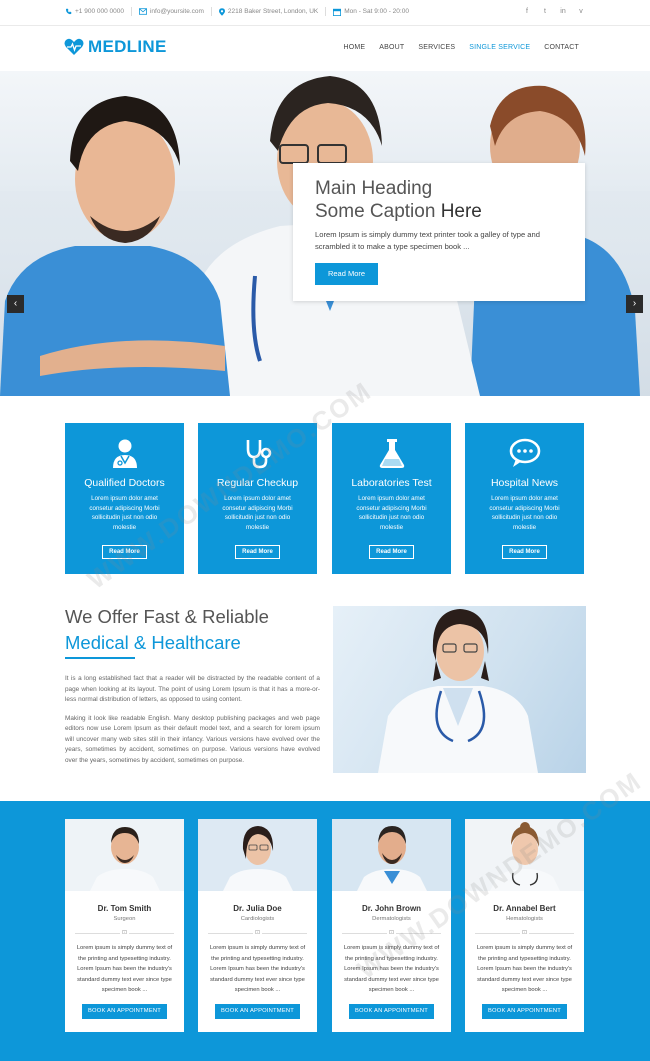 Image resolution: width=650 pixels, height=1061 pixels. Describe the element at coordinates (391, 47) in the screenshot. I see `nav-about: ABOUT` at that location.